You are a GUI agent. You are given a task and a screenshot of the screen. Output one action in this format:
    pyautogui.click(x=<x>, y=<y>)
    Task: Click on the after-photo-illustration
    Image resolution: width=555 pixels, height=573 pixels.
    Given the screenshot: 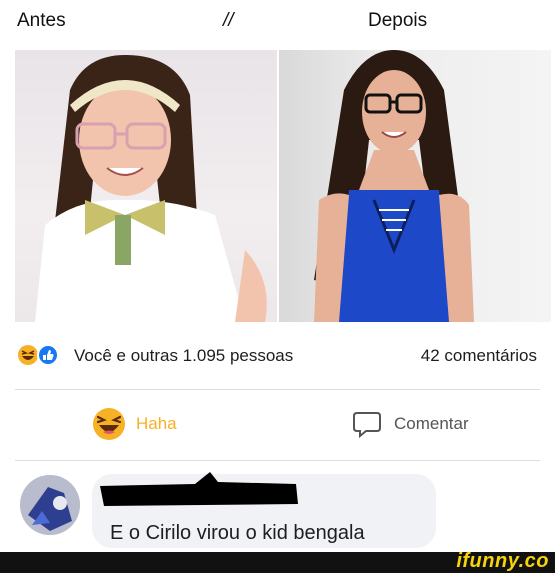 What is the action you would take?
    pyautogui.click(x=394, y=186)
    